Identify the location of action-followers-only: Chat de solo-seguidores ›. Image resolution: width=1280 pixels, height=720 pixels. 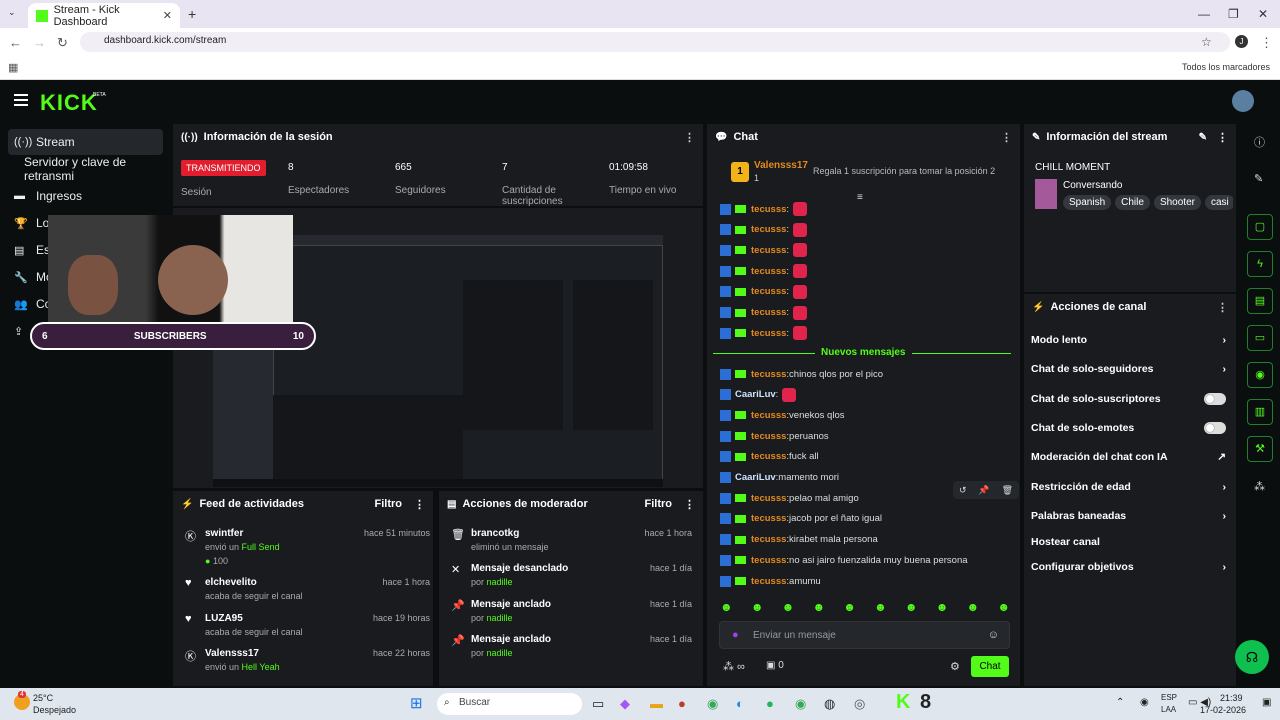
(1128, 369).